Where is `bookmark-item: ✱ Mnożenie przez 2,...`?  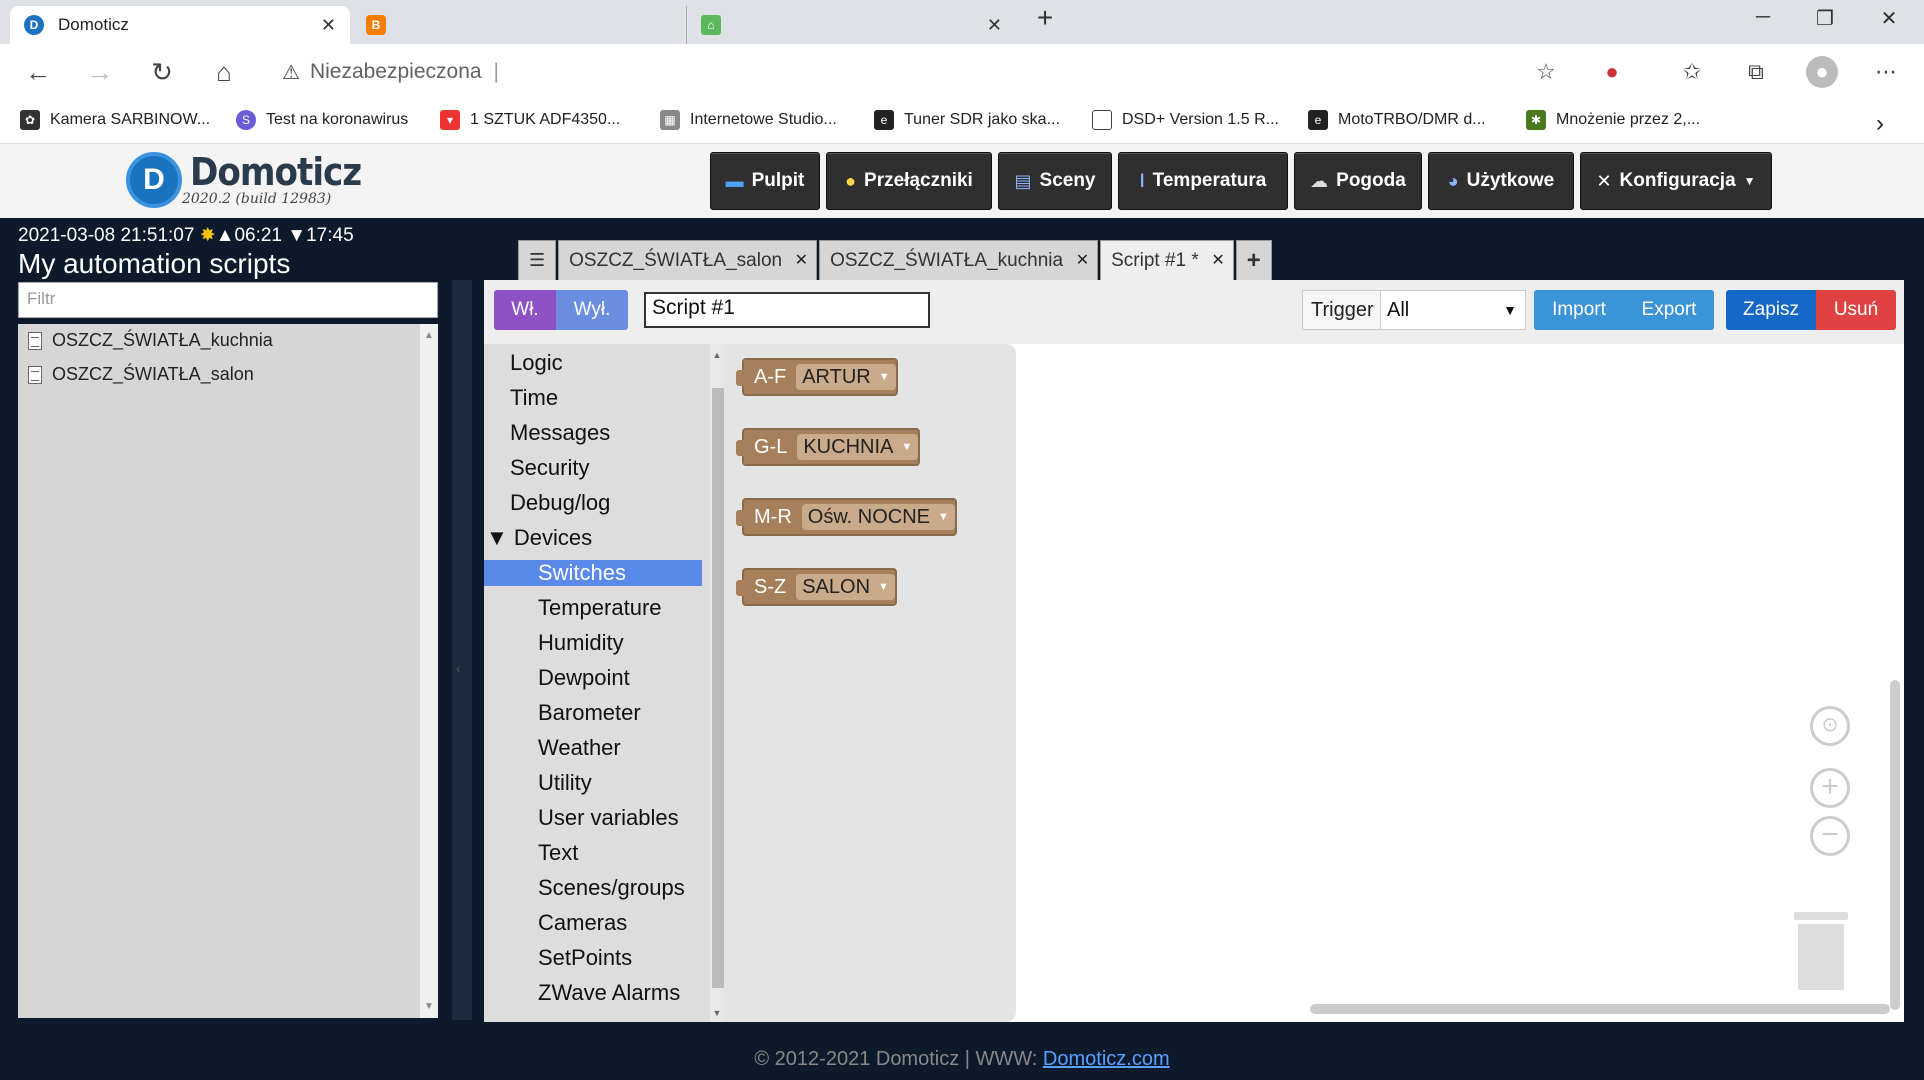 bookmark-item: ✱ Mnożenie przez 2,... is located at coordinates (1613, 120).